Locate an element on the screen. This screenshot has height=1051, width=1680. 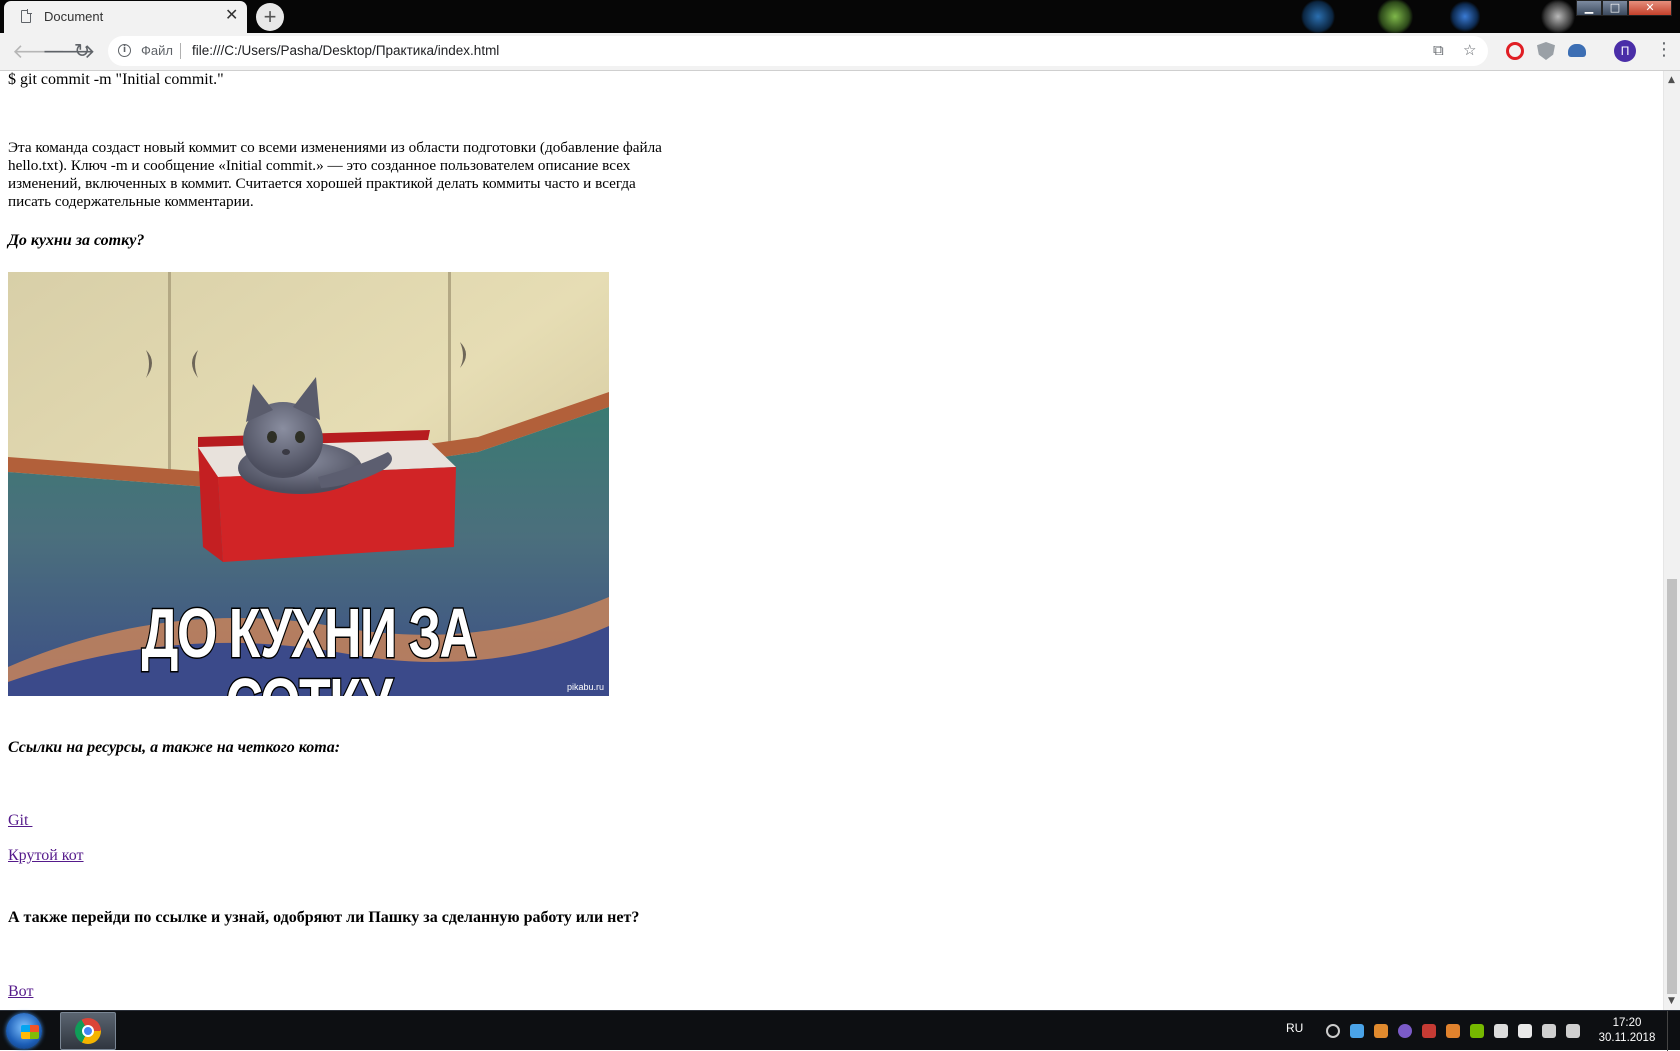
chrome-taskbar-button is located at coordinates (88, 1031).